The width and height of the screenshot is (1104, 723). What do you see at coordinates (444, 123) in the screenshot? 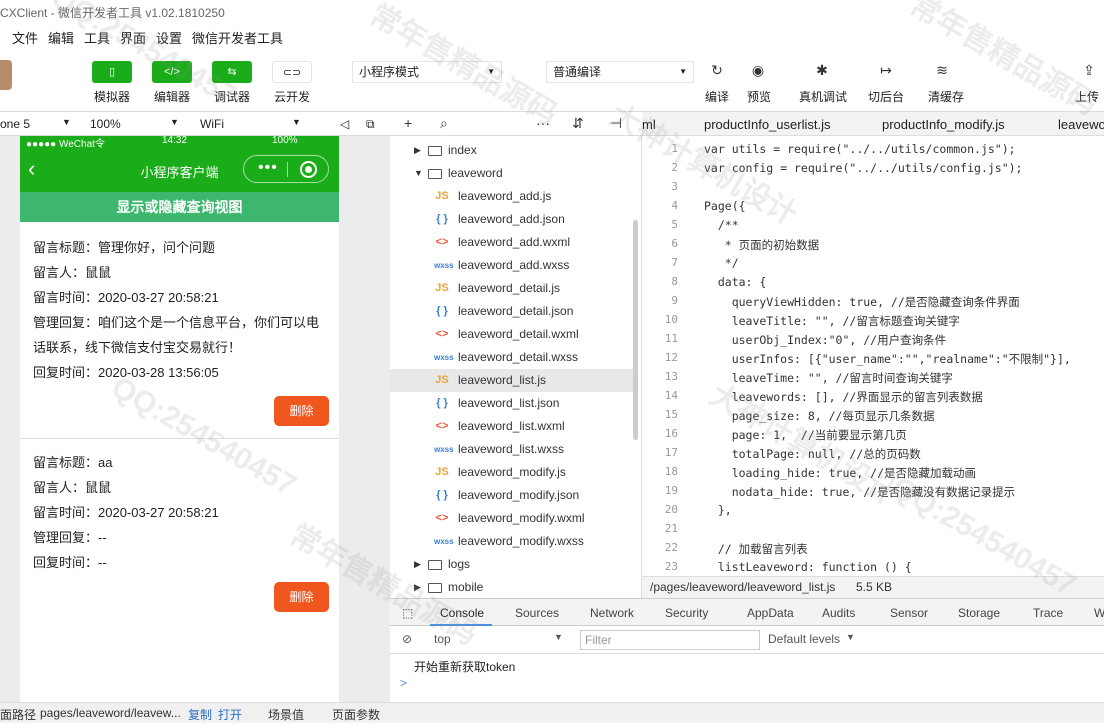
I see `search-icon: ⌕` at bounding box center [444, 123].